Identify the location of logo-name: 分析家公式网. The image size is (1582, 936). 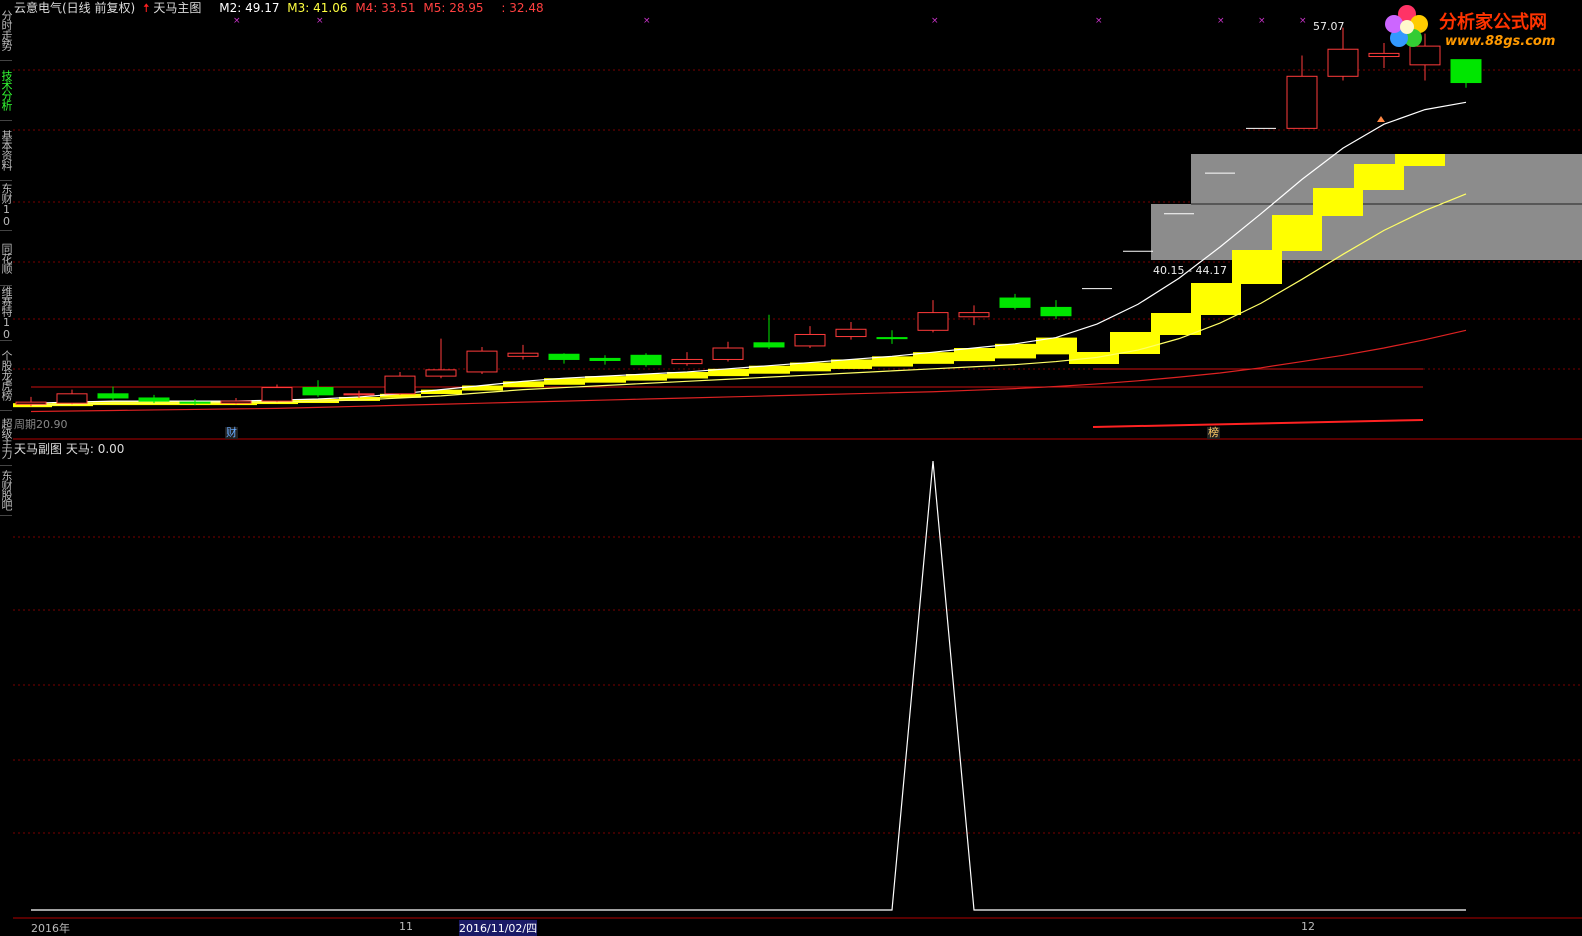
(1493, 22).